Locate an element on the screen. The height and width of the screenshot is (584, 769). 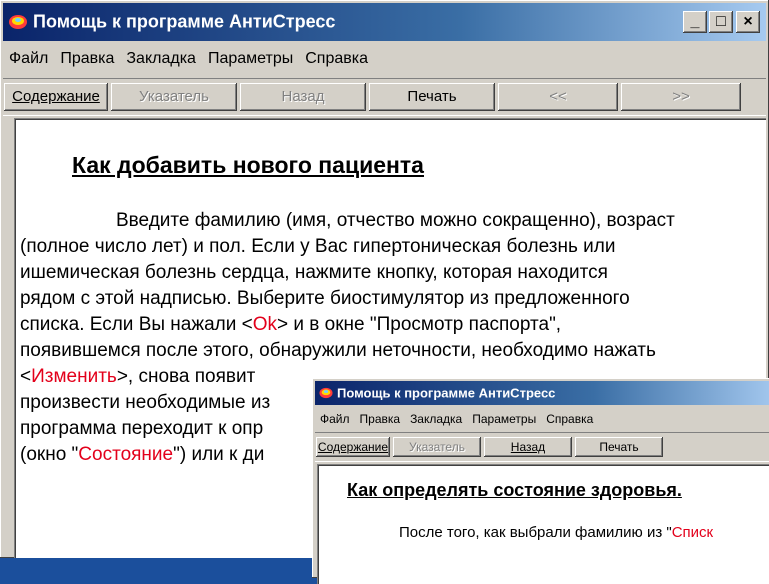
topic-heading: Как добавить нового пациента is located at coordinates (248, 165).